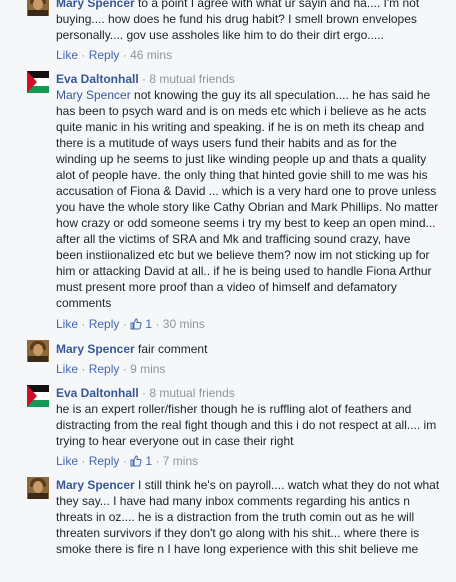 This screenshot has width=456, height=582. I want to click on timestamp: 9 mins, so click(147, 369).